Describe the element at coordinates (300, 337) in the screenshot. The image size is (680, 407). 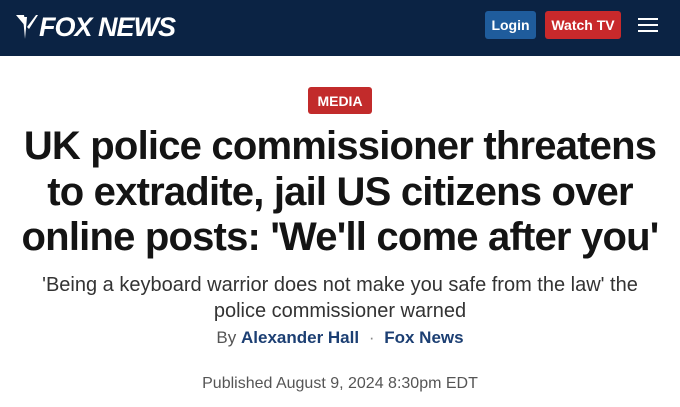
I see `author-link: Alexander Hall` at that location.